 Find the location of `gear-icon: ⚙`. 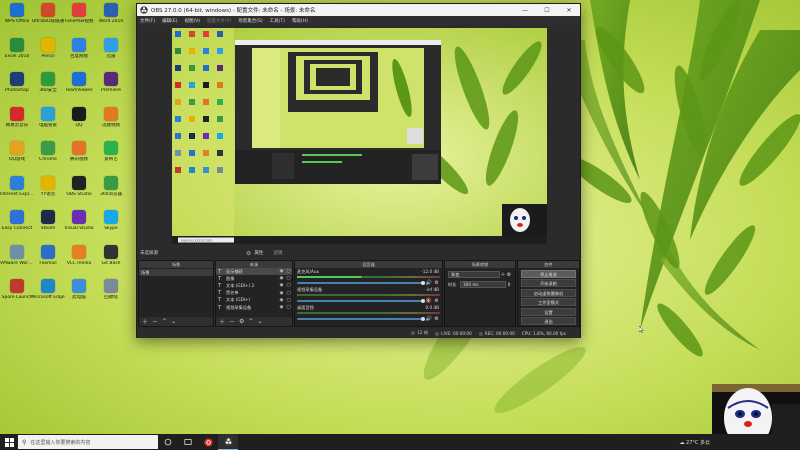

gear-icon: ⚙ is located at coordinates (436, 319).